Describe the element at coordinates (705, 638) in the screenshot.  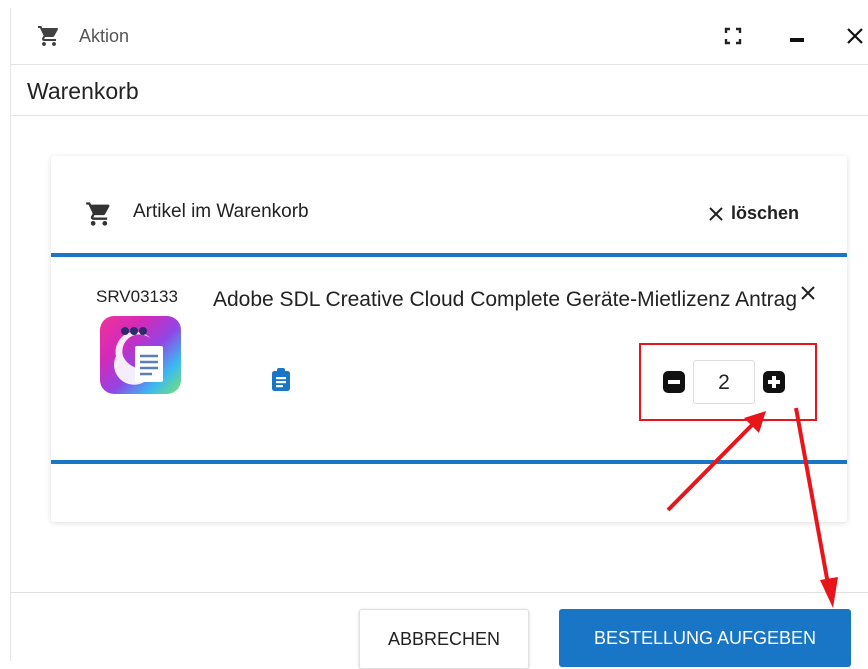
I see `place-order-button: BESTELLUNG AUFGEBEN` at that location.